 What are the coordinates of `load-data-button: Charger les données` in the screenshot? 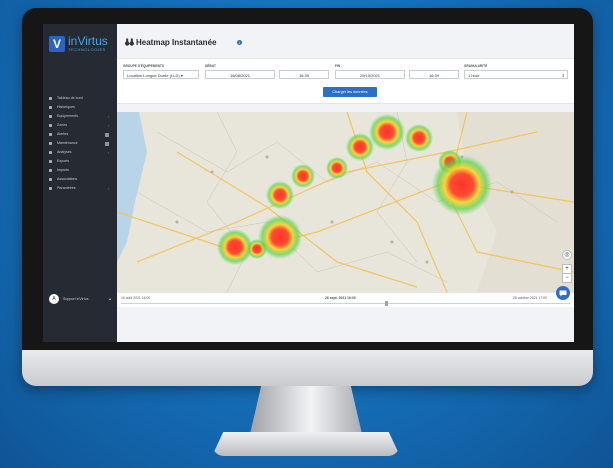 It's located at (350, 92).